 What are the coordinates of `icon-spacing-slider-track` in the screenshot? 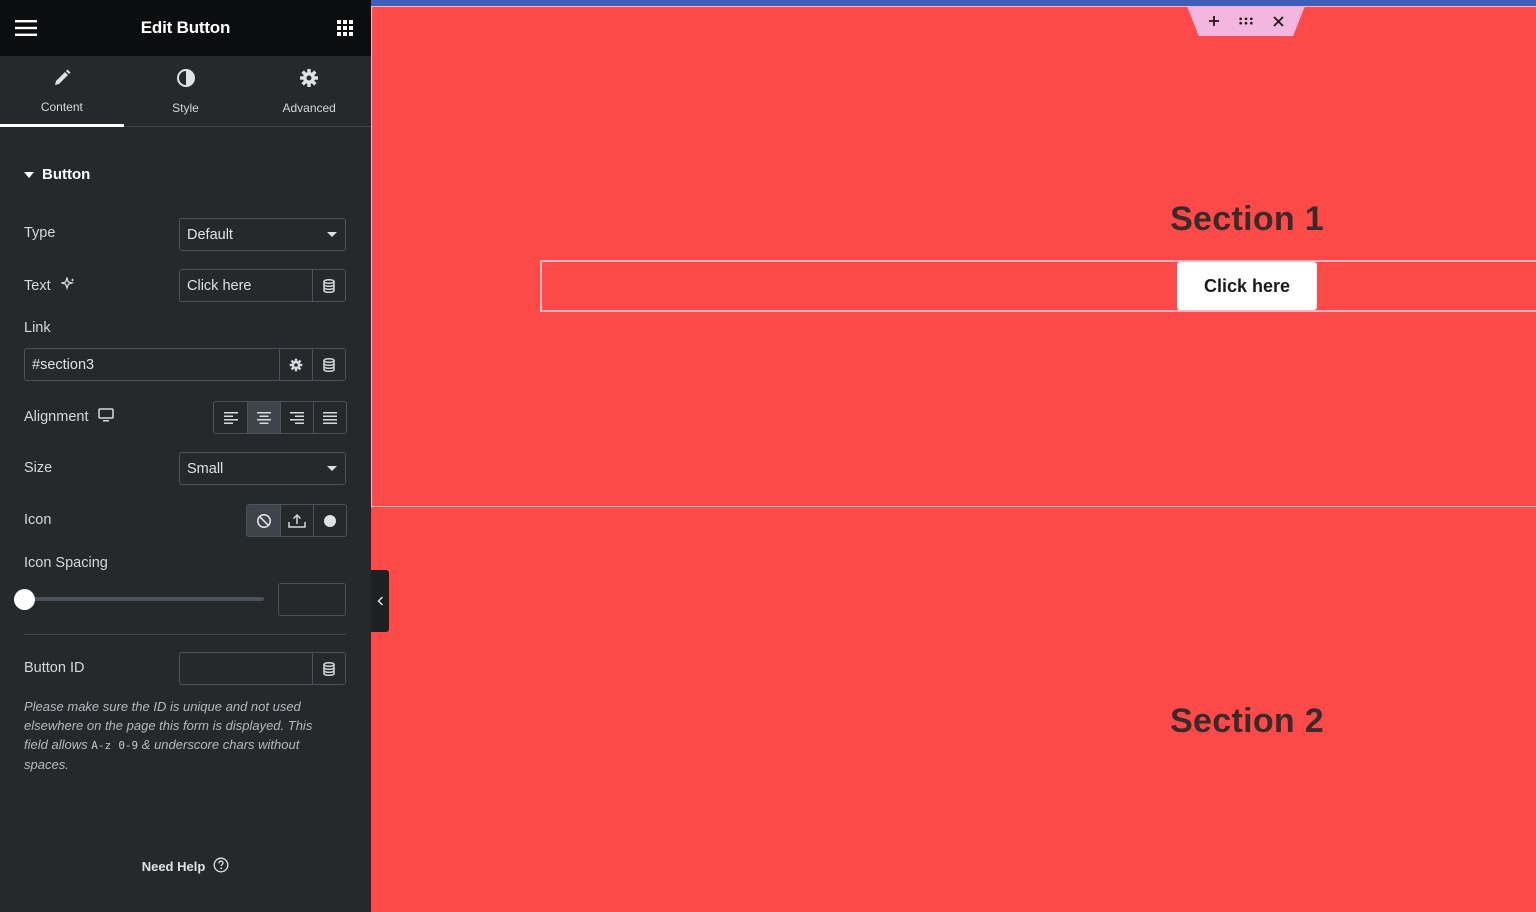 It's located at (144, 599).